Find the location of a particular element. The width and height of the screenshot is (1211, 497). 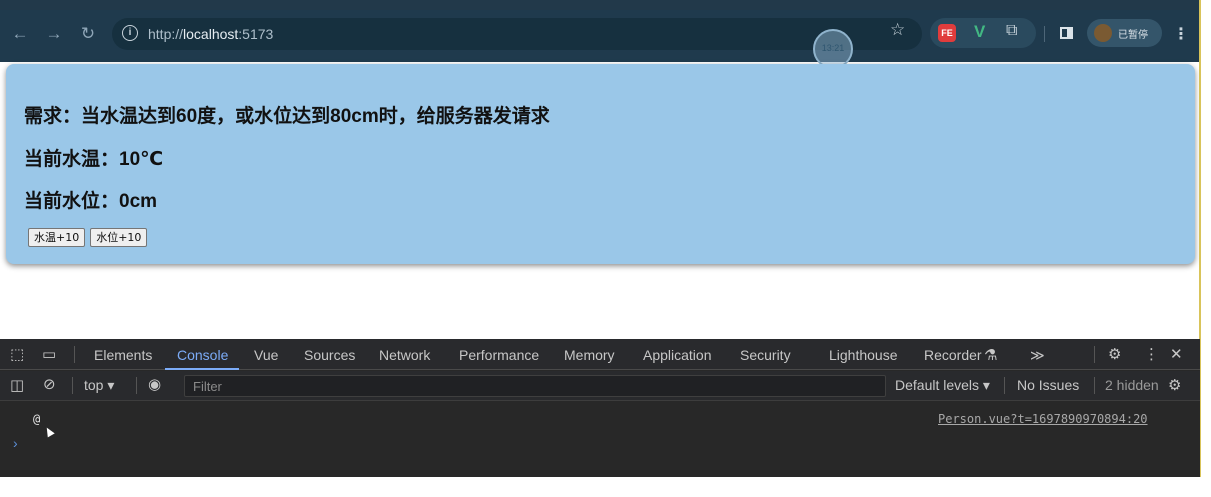

url-host: localhost is located at coordinates (211, 34).